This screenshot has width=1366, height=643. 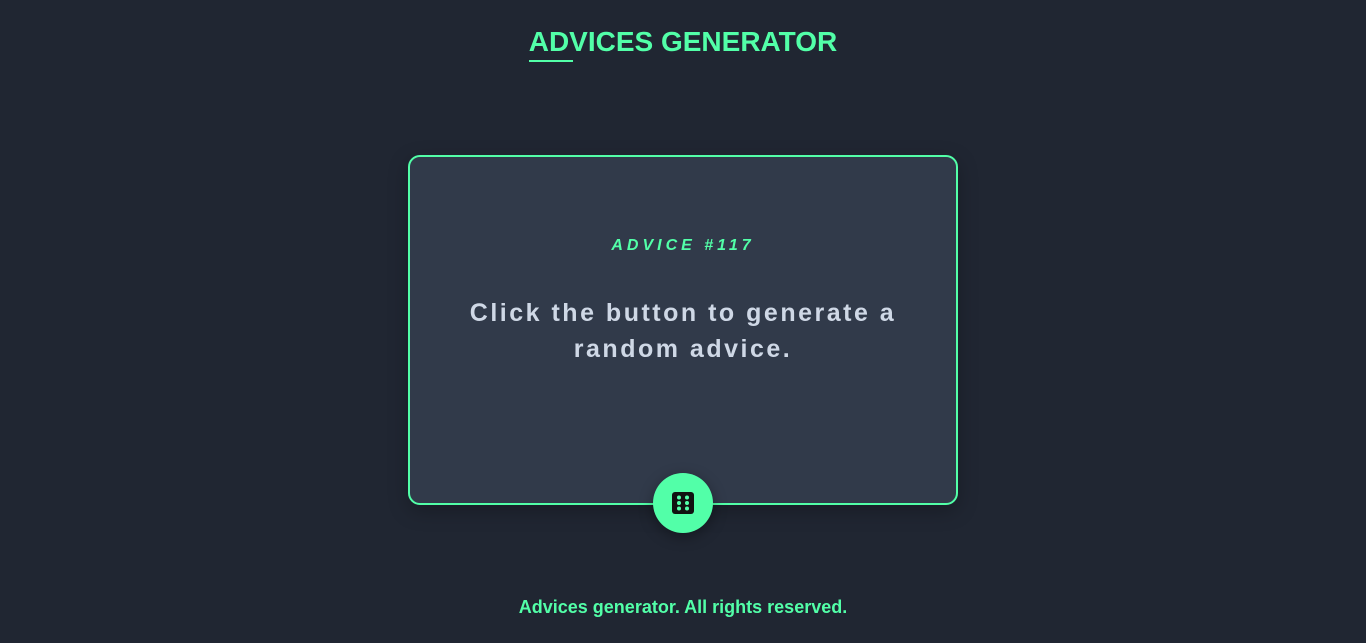 I want to click on generate-advice-button, so click(x=683, y=503).